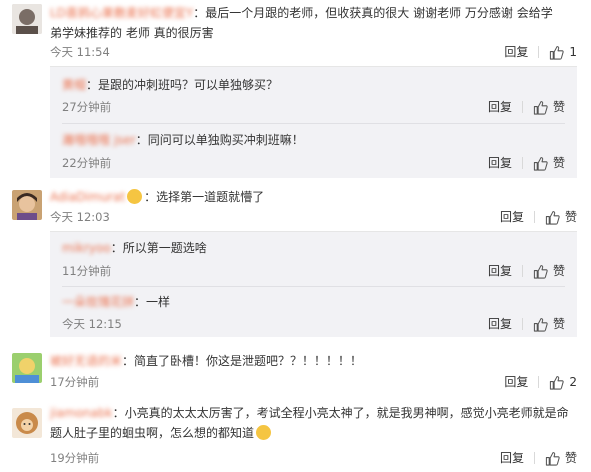  I want to click on reply-time: 22分钟前, so click(87, 163).